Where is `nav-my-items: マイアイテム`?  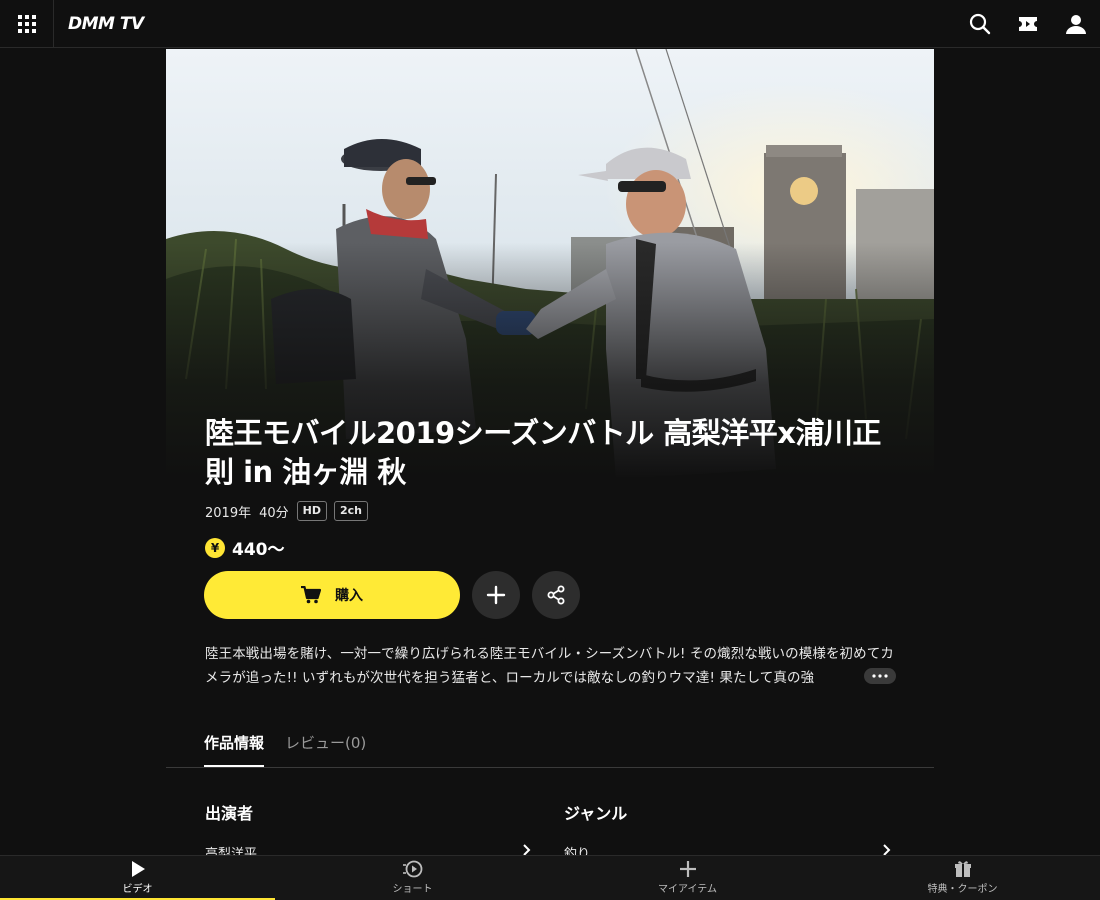 nav-my-items: マイアイテム is located at coordinates (687, 878).